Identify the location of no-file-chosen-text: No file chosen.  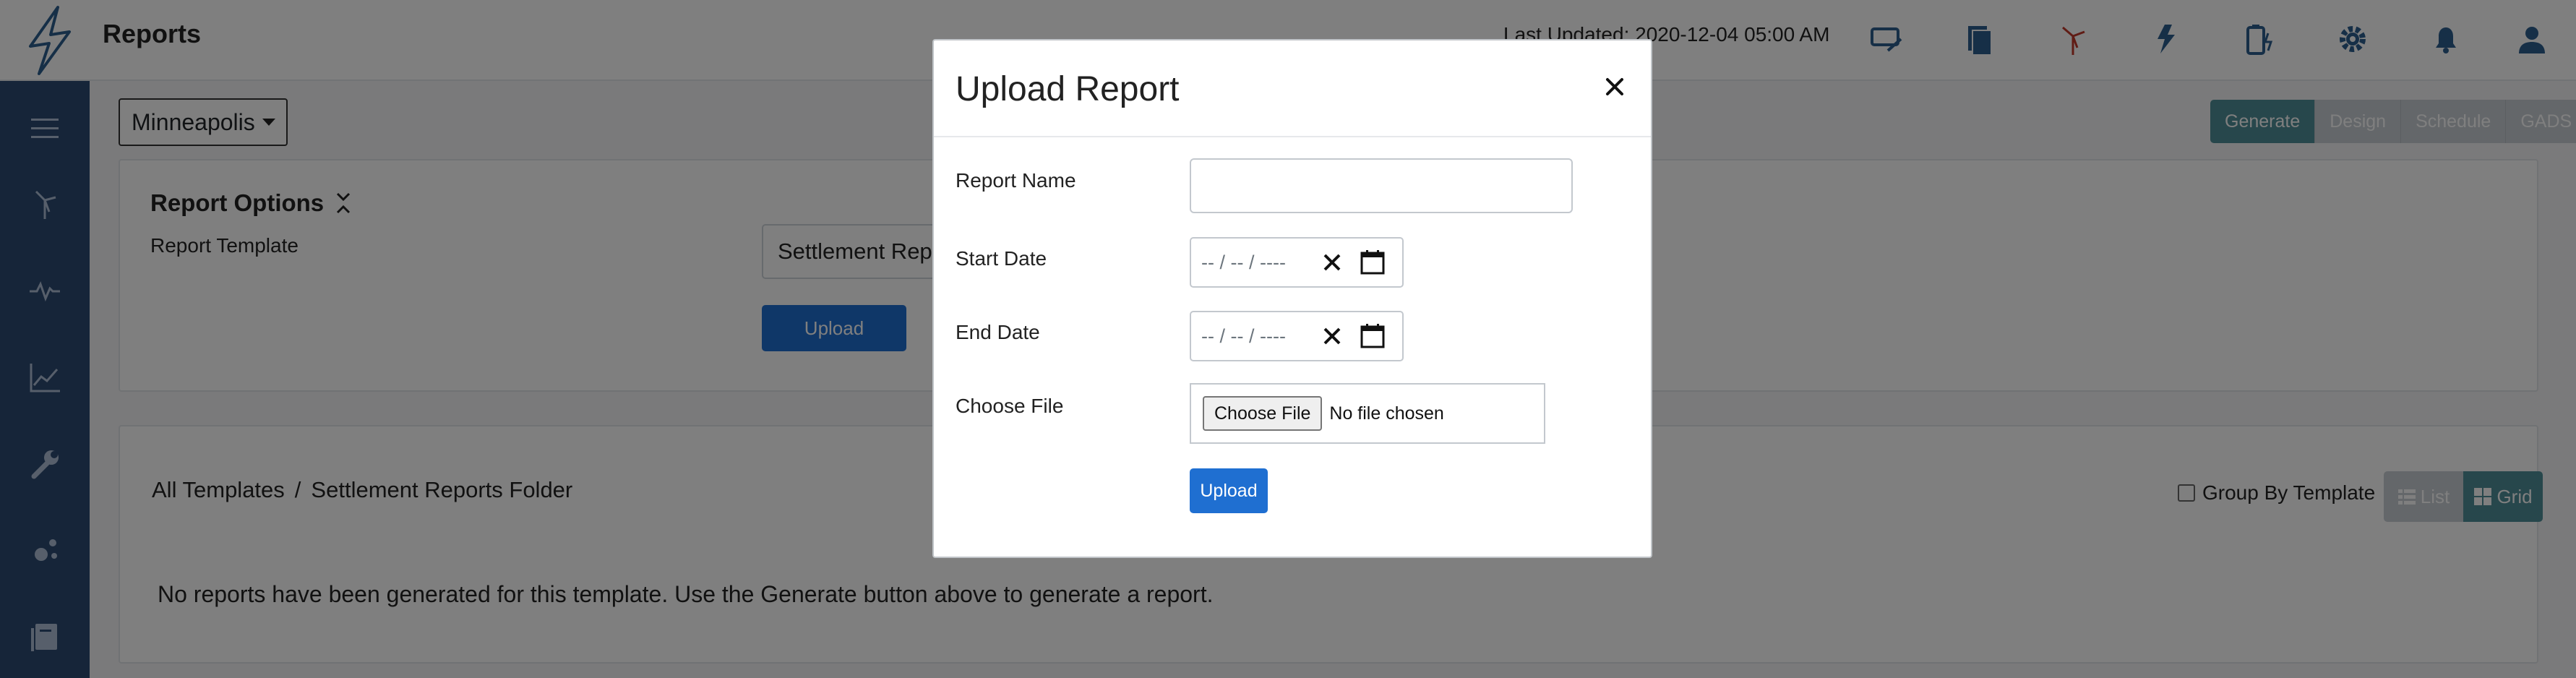
(1387, 414).